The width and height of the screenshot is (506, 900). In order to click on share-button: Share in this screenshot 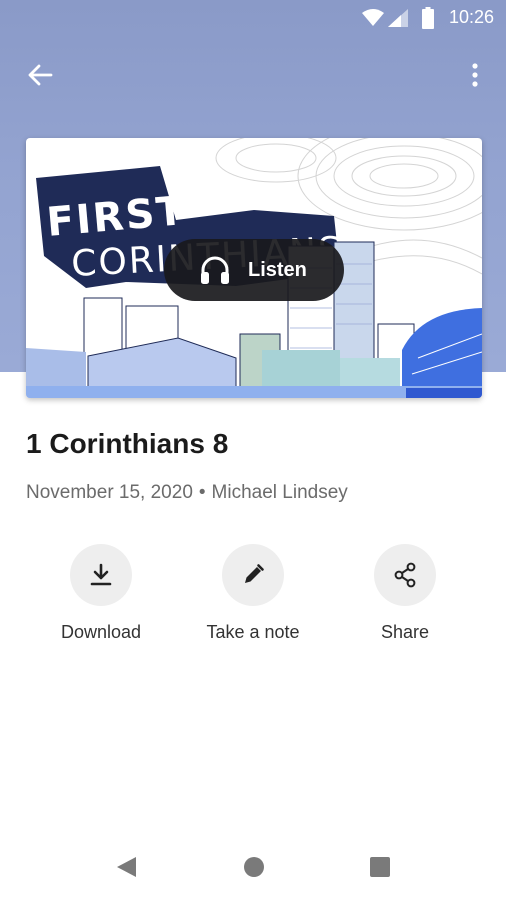, I will do `click(405, 593)`.